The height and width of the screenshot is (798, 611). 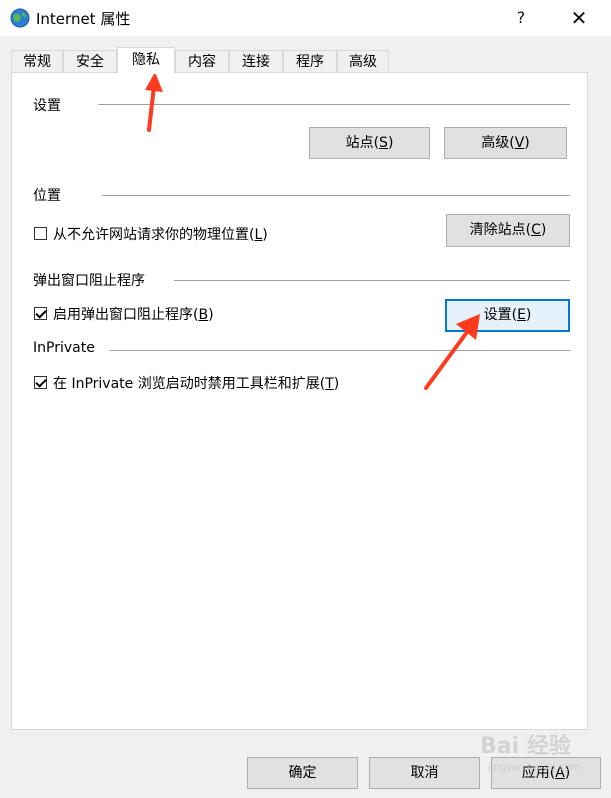 I want to click on sites-button: 站点(S), so click(x=369, y=143).